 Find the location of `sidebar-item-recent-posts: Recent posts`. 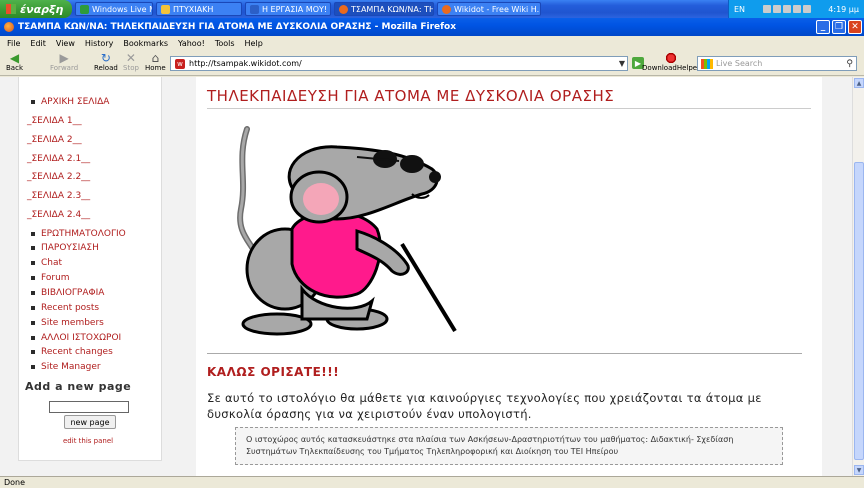

sidebar-item-recent-posts: Recent posts is located at coordinates (65, 308).